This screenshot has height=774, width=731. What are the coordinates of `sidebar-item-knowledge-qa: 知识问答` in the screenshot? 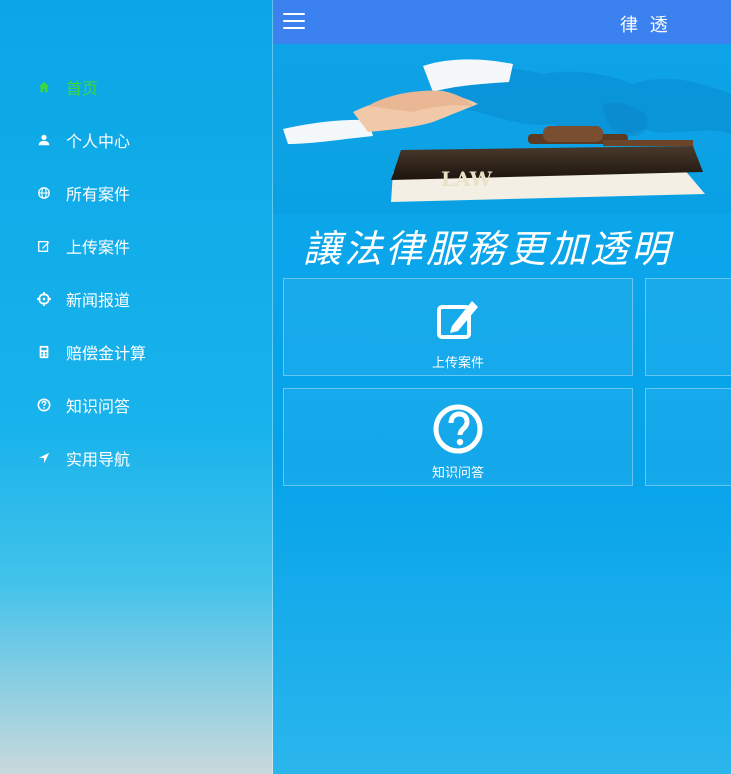 It's located at (136, 404).